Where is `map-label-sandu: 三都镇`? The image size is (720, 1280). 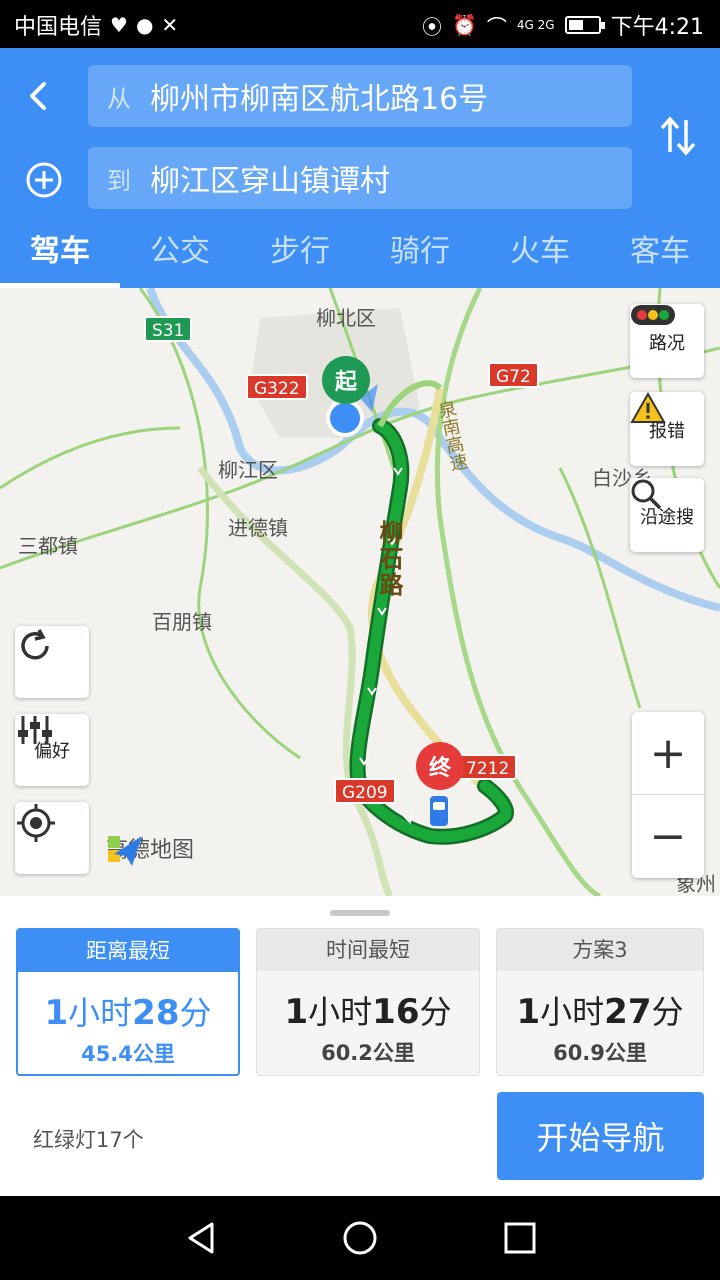
map-label-sandu: 三都镇 is located at coordinates (48, 546).